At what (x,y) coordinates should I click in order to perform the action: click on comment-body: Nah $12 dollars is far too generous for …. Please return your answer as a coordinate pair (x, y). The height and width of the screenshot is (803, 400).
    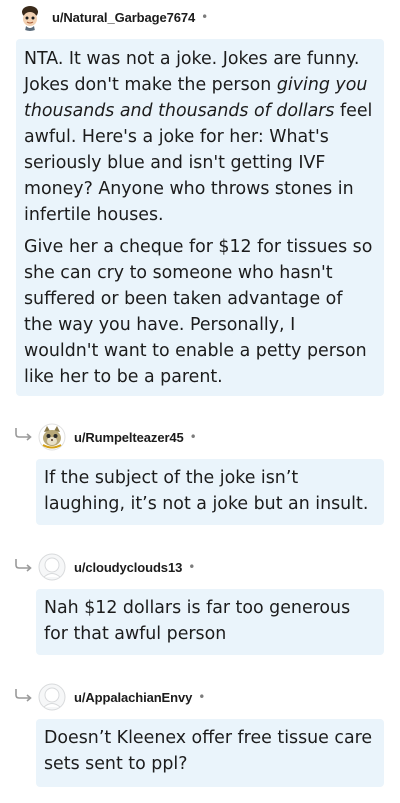
    Looking at the image, I should click on (210, 622).